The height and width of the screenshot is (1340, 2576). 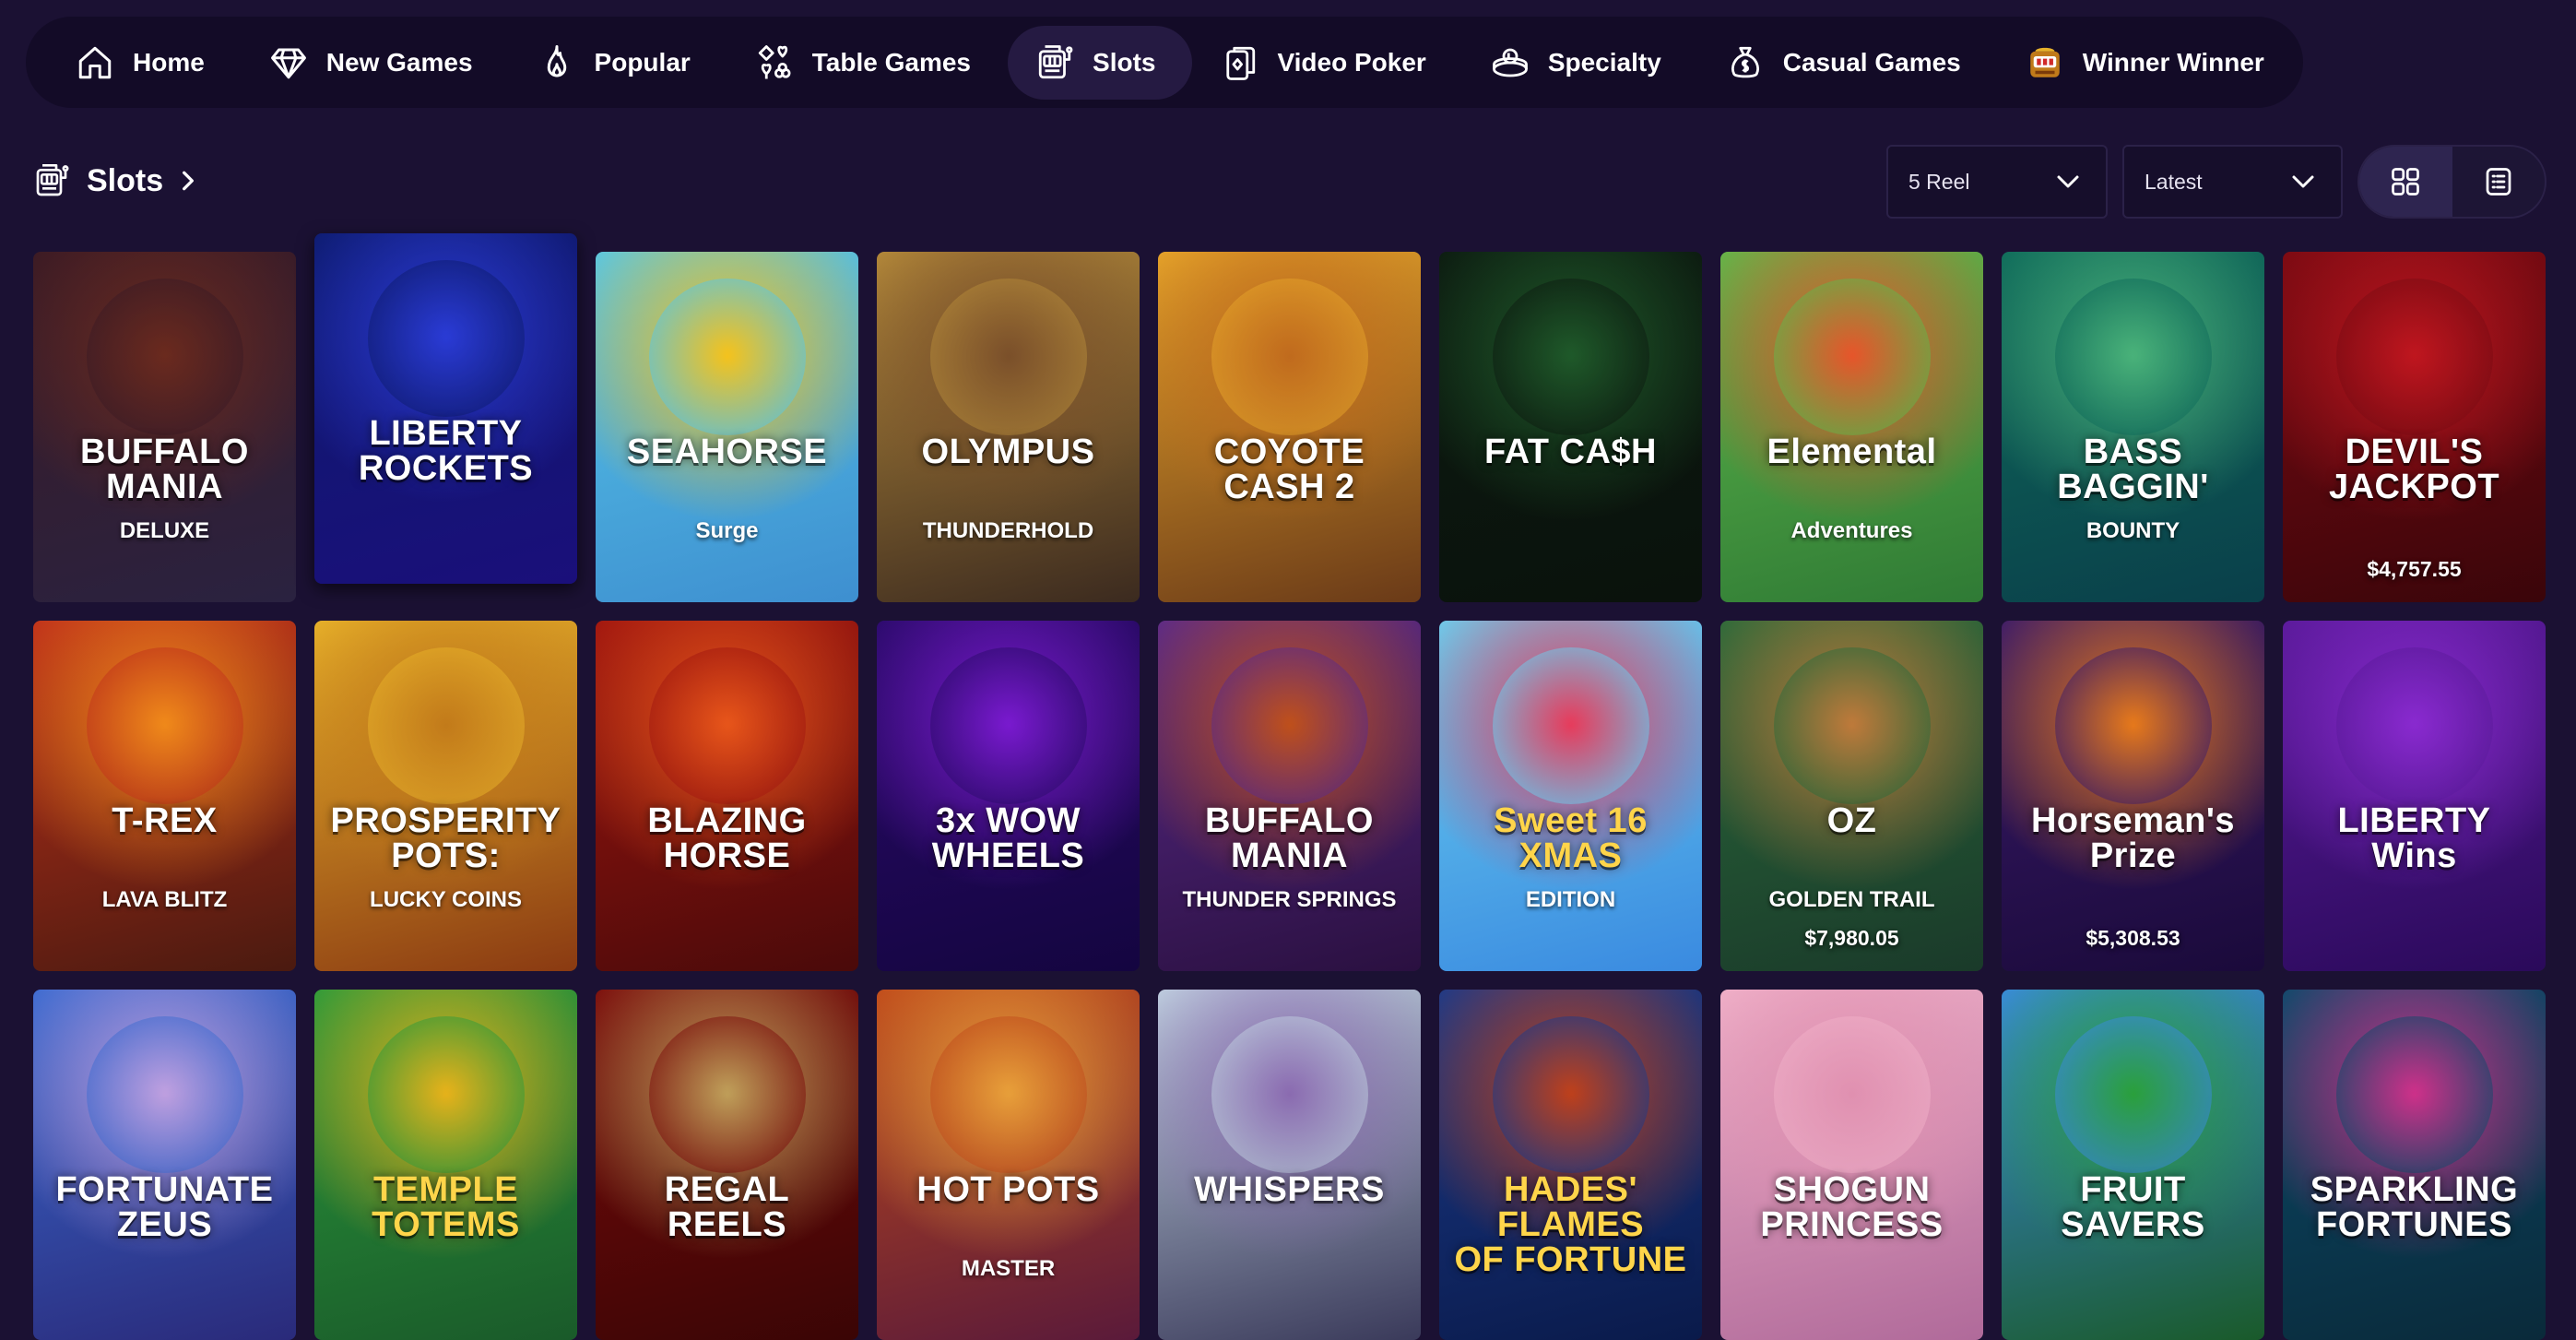 What do you see at coordinates (399, 62) in the screenshot?
I see `nav-item-label: New Games` at bounding box center [399, 62].